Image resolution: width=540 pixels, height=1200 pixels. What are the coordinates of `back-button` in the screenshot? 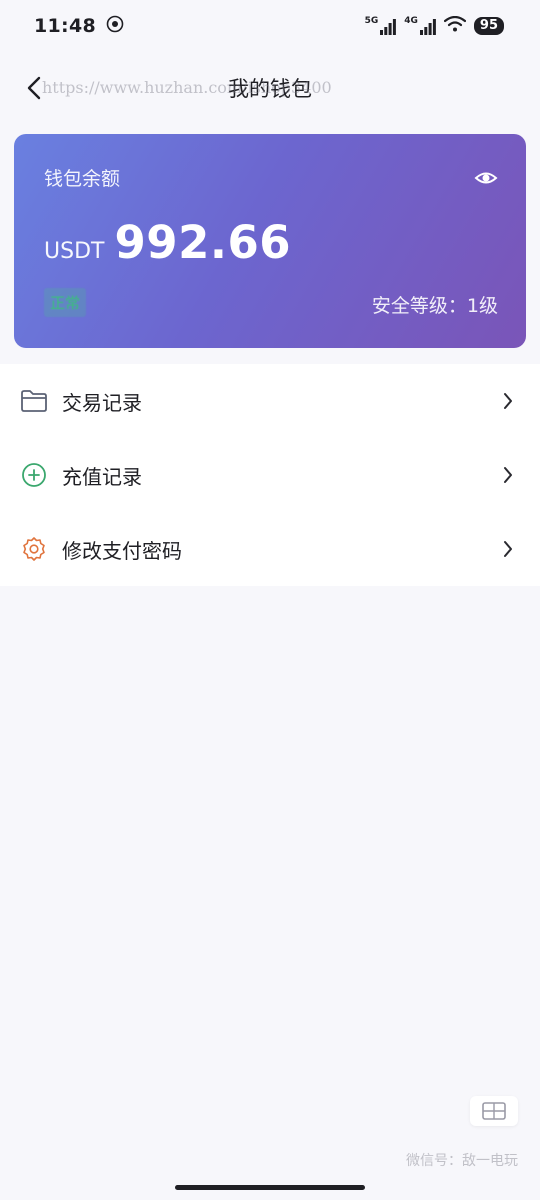 It's located at (34, 88).